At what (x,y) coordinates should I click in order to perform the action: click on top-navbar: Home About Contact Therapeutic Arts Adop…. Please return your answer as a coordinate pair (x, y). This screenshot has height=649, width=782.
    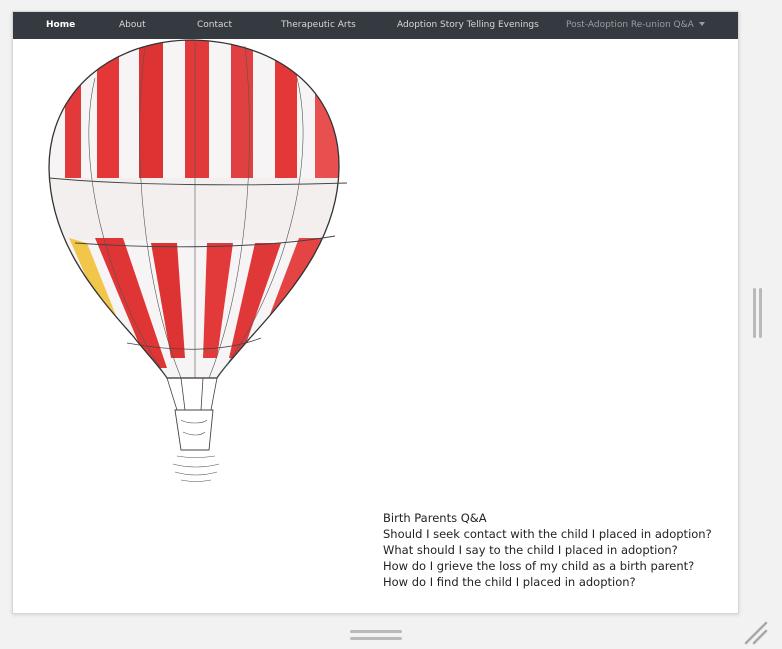
    Looking at the image, I should click on (375, 25).